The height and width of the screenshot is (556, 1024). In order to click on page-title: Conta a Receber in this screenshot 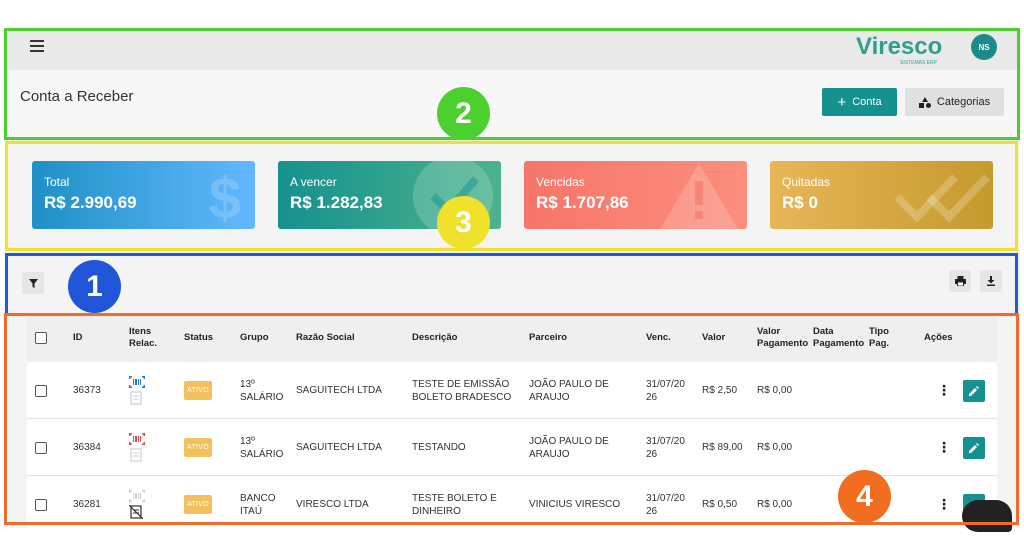, I will do `click(77, 96)`.